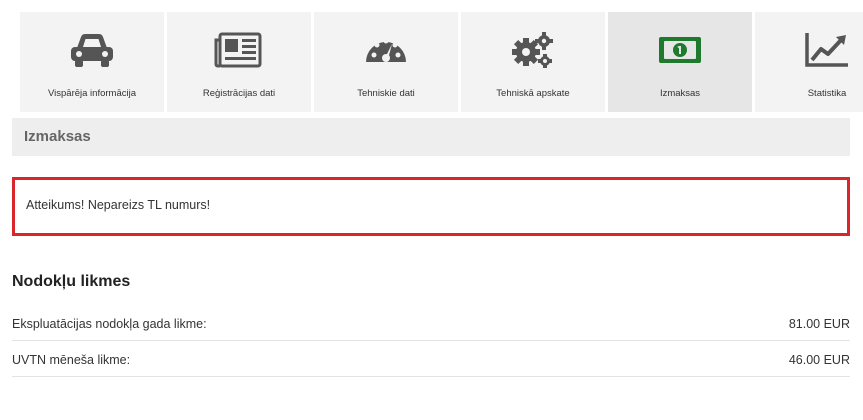 The image size is (863, 420). Describe the element at coordinates (386, 93) in the screenshot. I see `tab-label: Tehniskie dati` at that location.